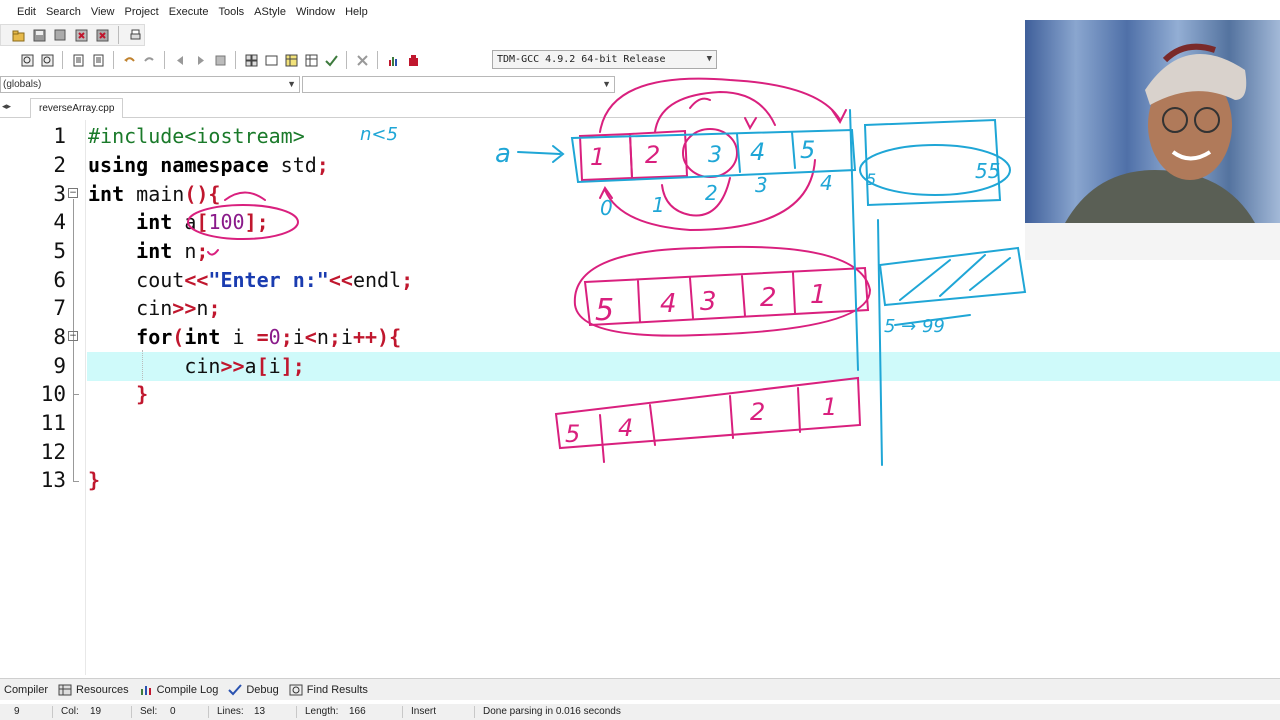  Describe the element at coordinates (103, 12) in the screenshot. I see `menu-view: View` at that location.